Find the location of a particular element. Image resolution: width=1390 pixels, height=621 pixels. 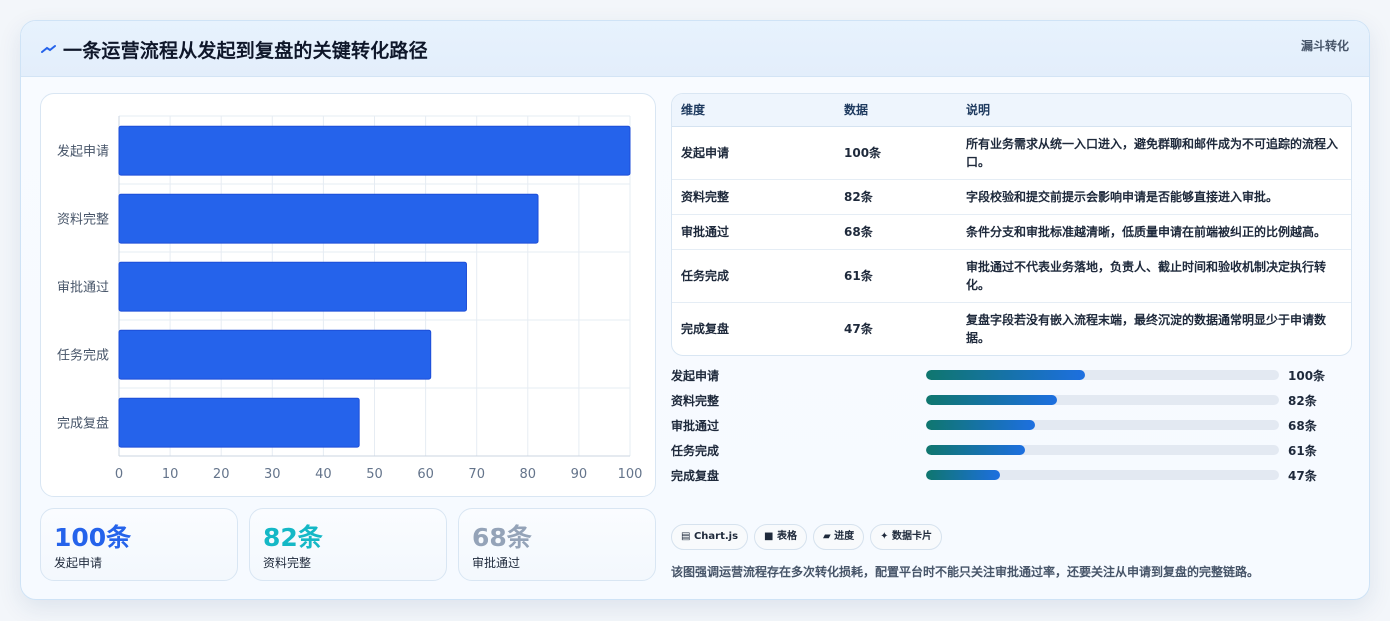

x-tick-label: 80 is located at coordinates (528, 474).